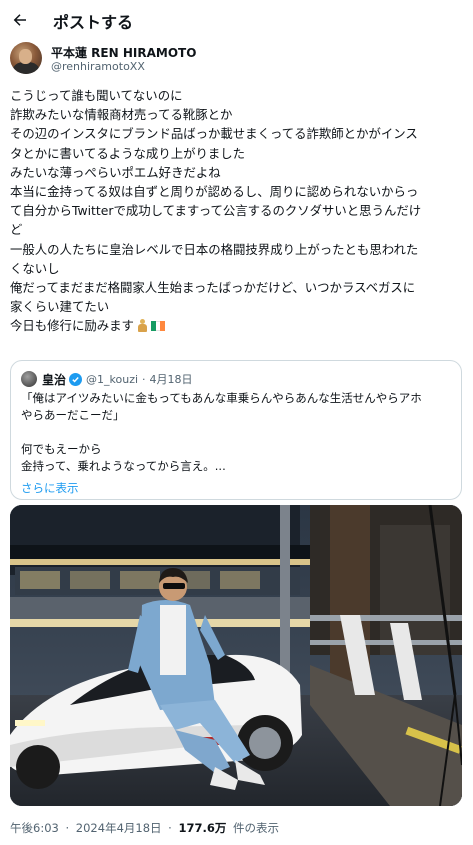 Image resolution: width=473 pixels, height=845 pixels. What do you see at coordinates (60, 307) in the screenshot?
I see `post-line: 家くらい建てたい` at bounding box center [60, 307].